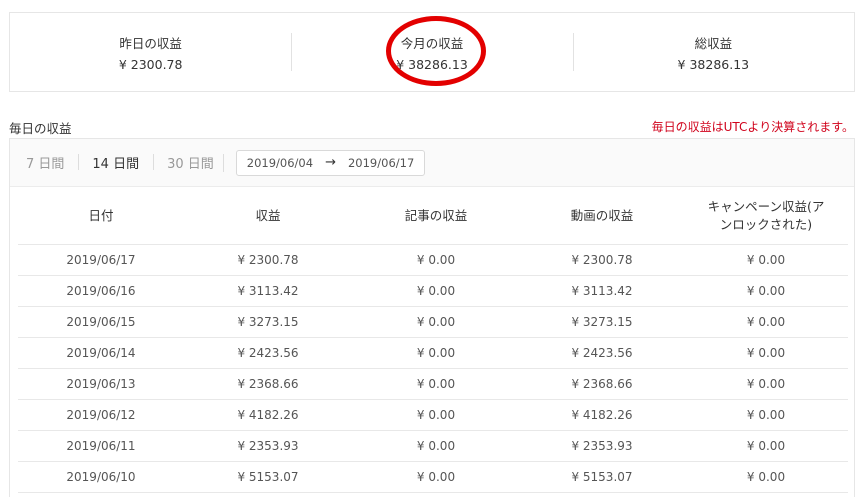 This screenshot has height=497, width=866. I want to click on cell-earnings: ¥ 2300.78, so click(268, 260).